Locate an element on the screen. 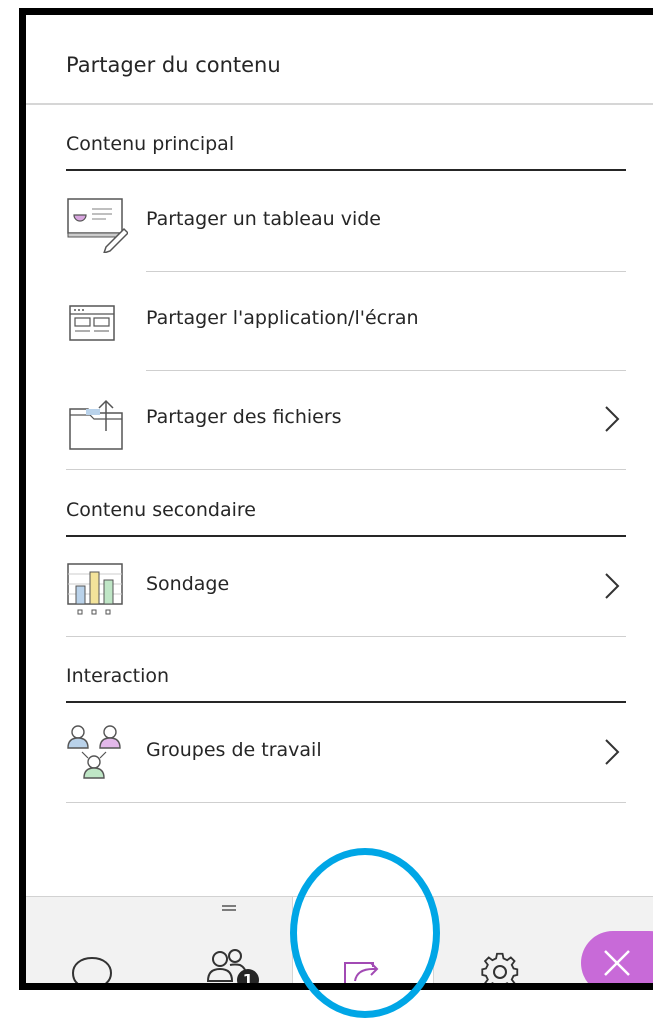 Image resolution: width=653 pixels, height=1026 pixels. breakout-groups-label: Groupes de travail is located at coordinates (234, 750).